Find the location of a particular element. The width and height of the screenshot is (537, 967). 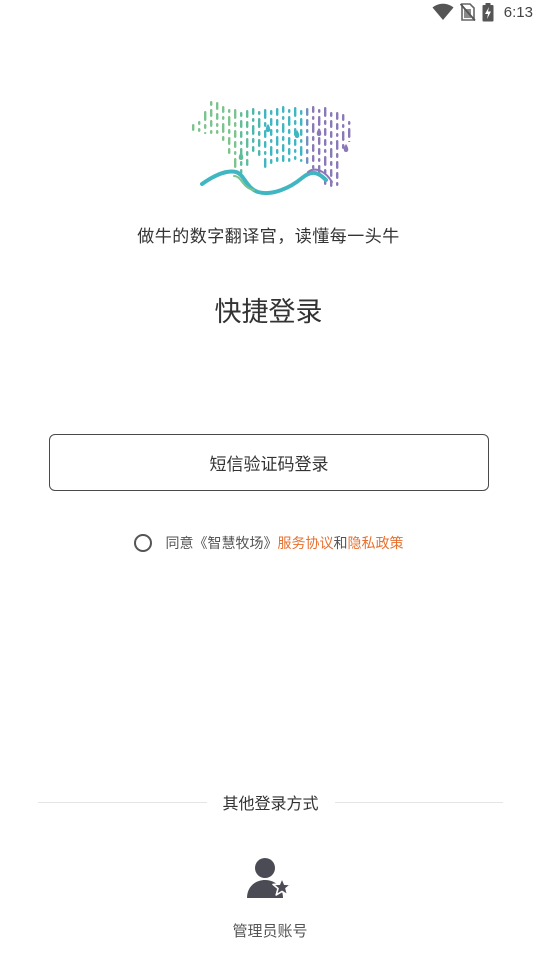

agreement-prefix: 同意《智慧牧场》 is located at coordinates (221, 544).